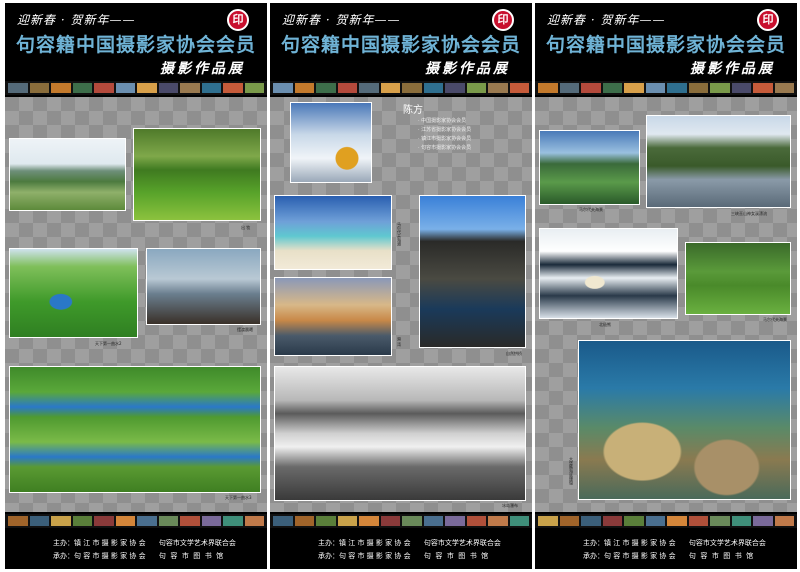 The height and width of the screenshot is (572, 800). I want to click on photo-waterfall, so click(400, 433).